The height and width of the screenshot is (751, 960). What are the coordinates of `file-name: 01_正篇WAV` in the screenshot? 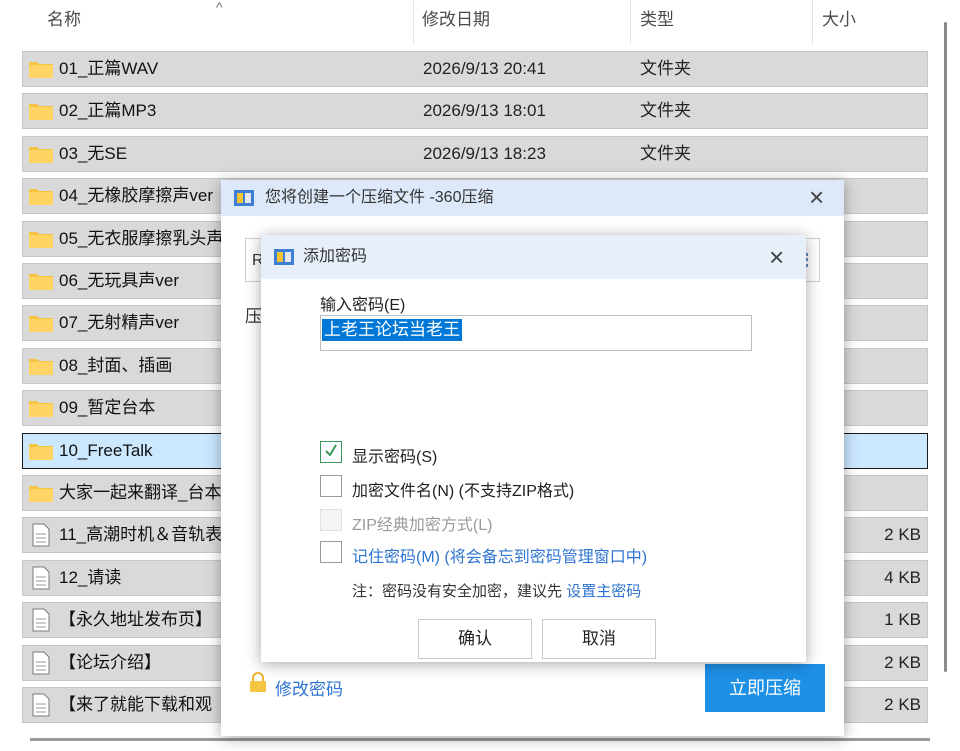 It's located at (109, 68).